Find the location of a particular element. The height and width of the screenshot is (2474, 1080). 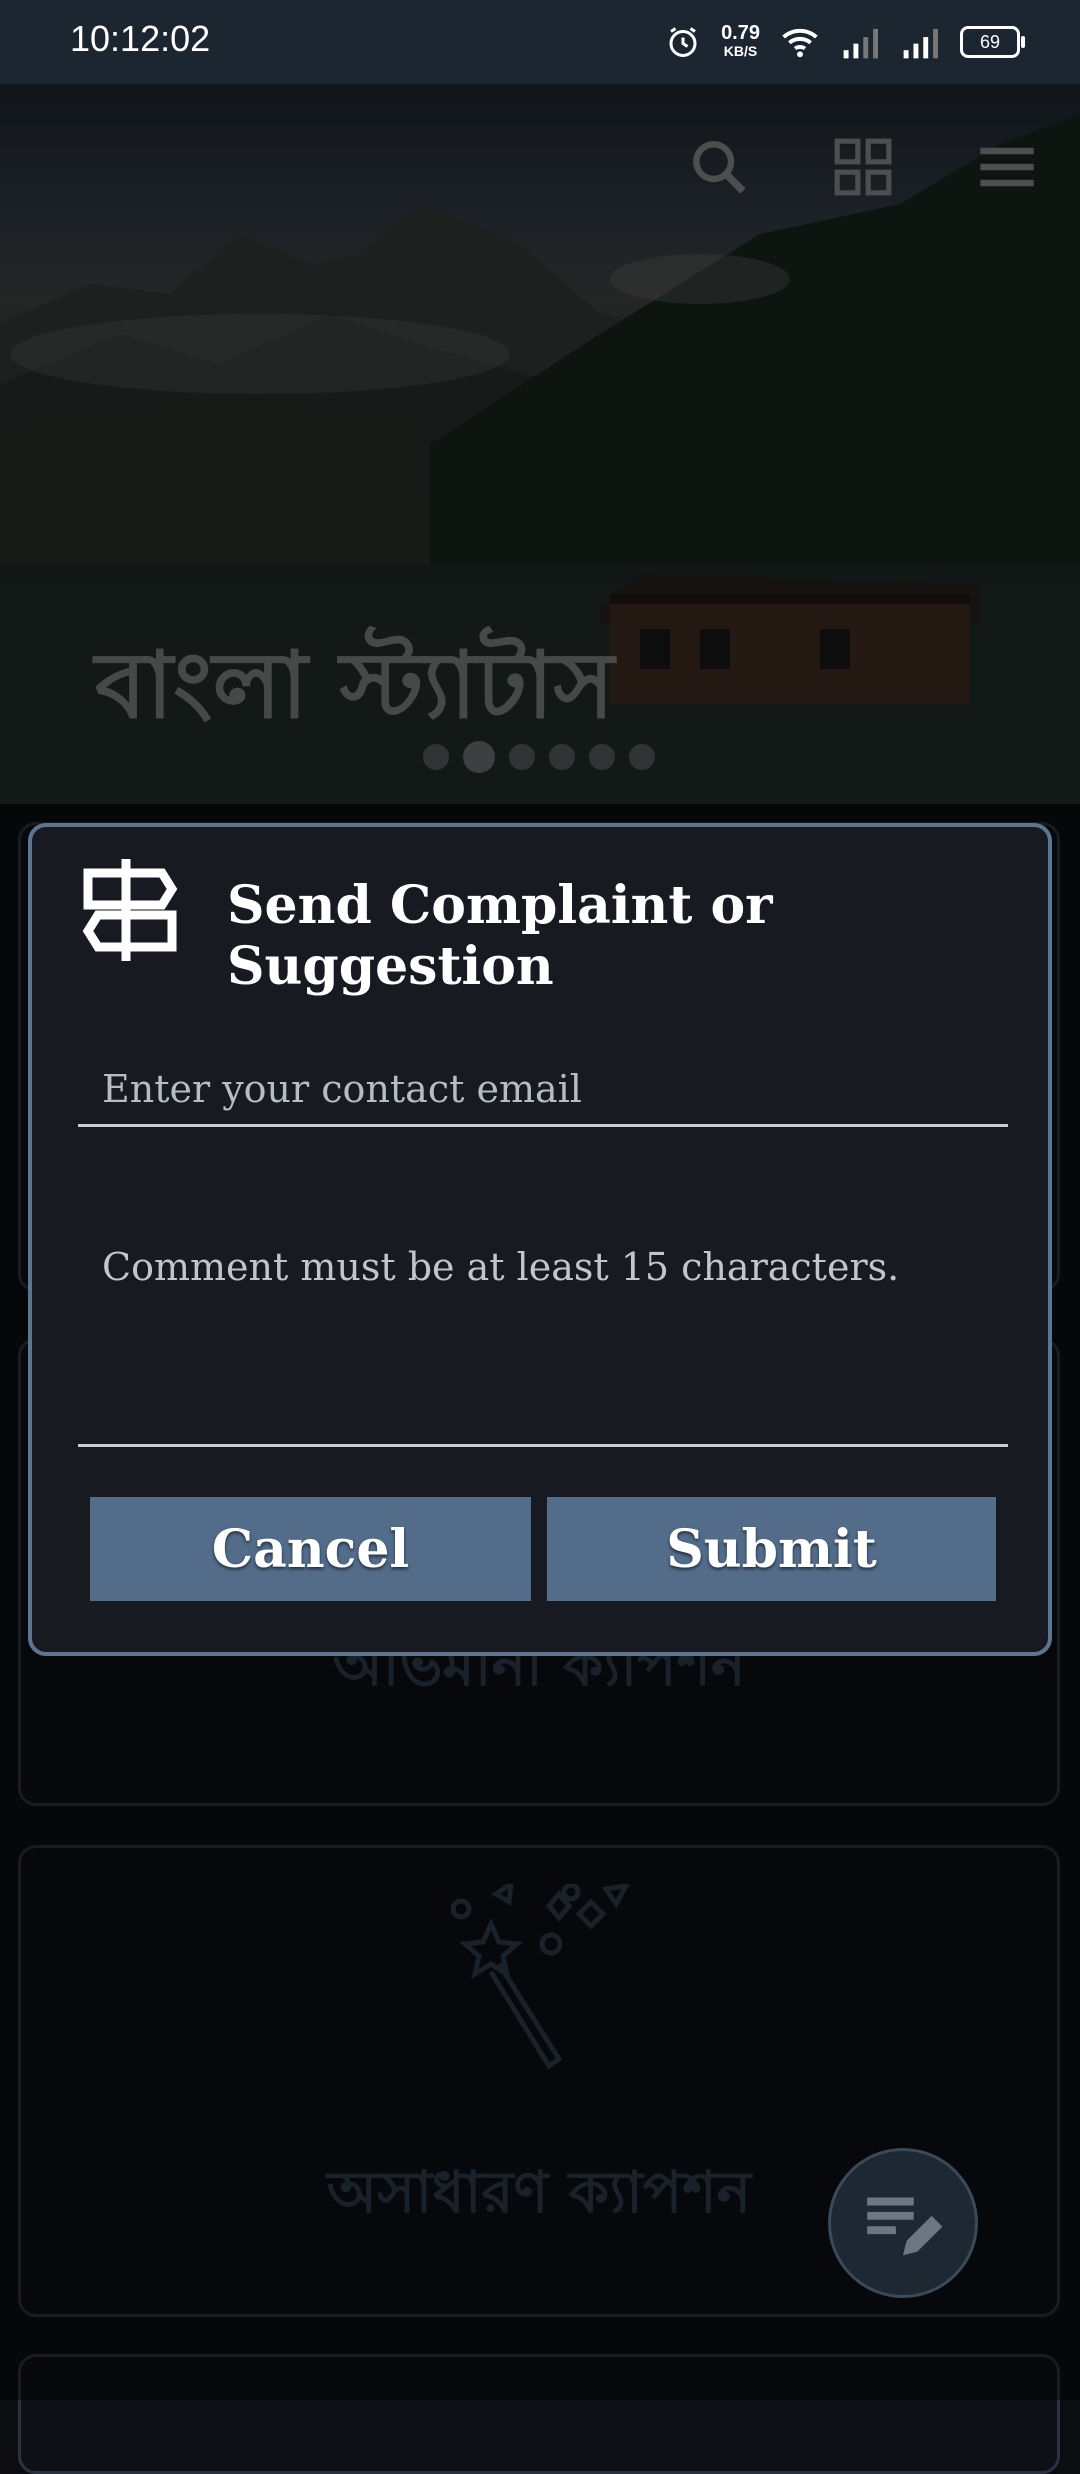

alarm-icon is located at coordinates (683, 42).